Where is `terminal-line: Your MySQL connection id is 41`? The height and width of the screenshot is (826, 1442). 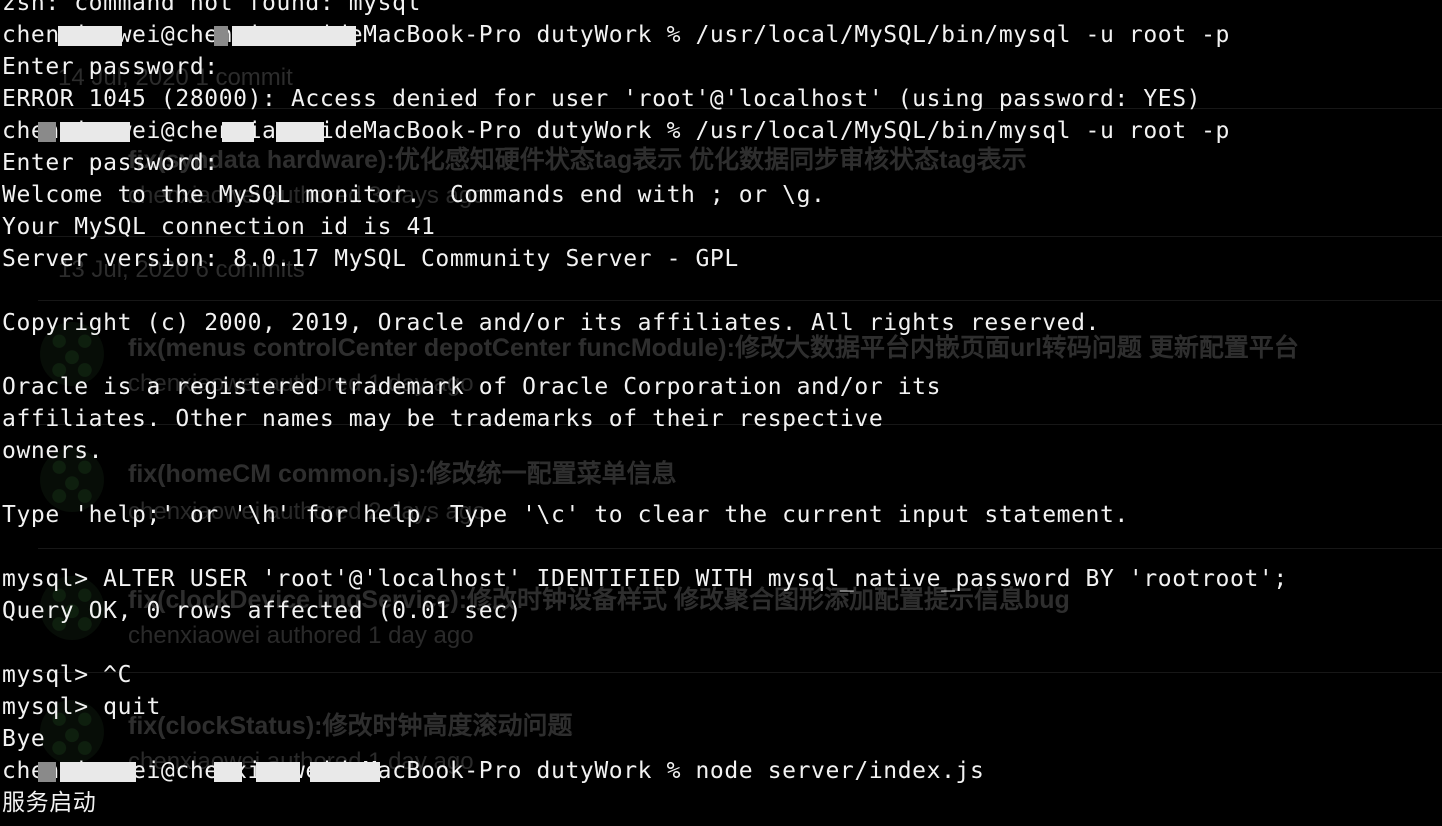
terminal-line: Your MySQL connection id is 41 is located at coordinates (219, 227).